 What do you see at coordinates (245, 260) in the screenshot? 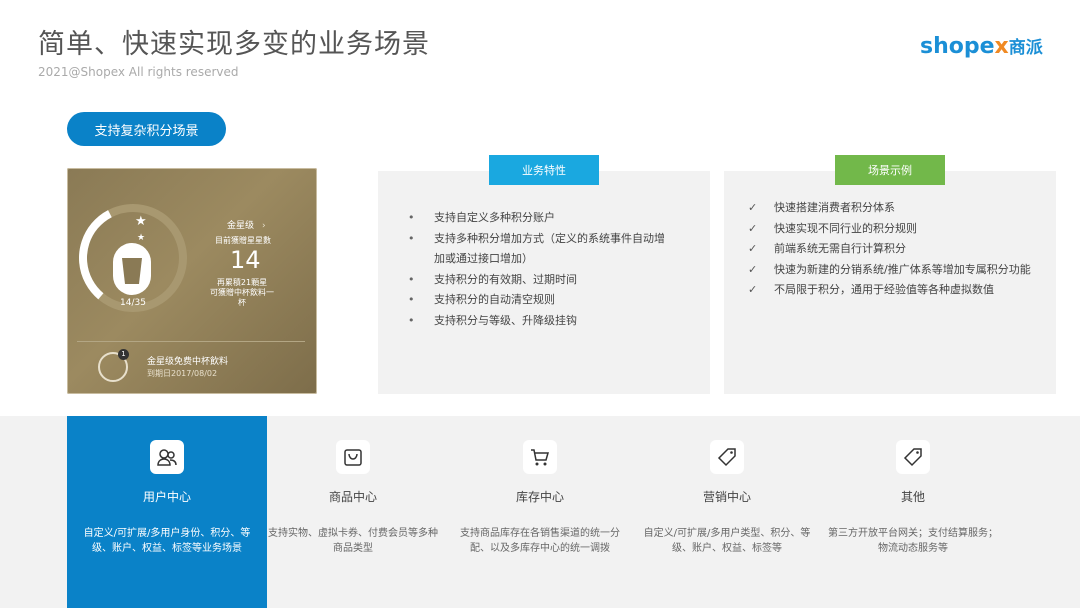
I see `current-stars: 14` at bounding box center [245, 260].